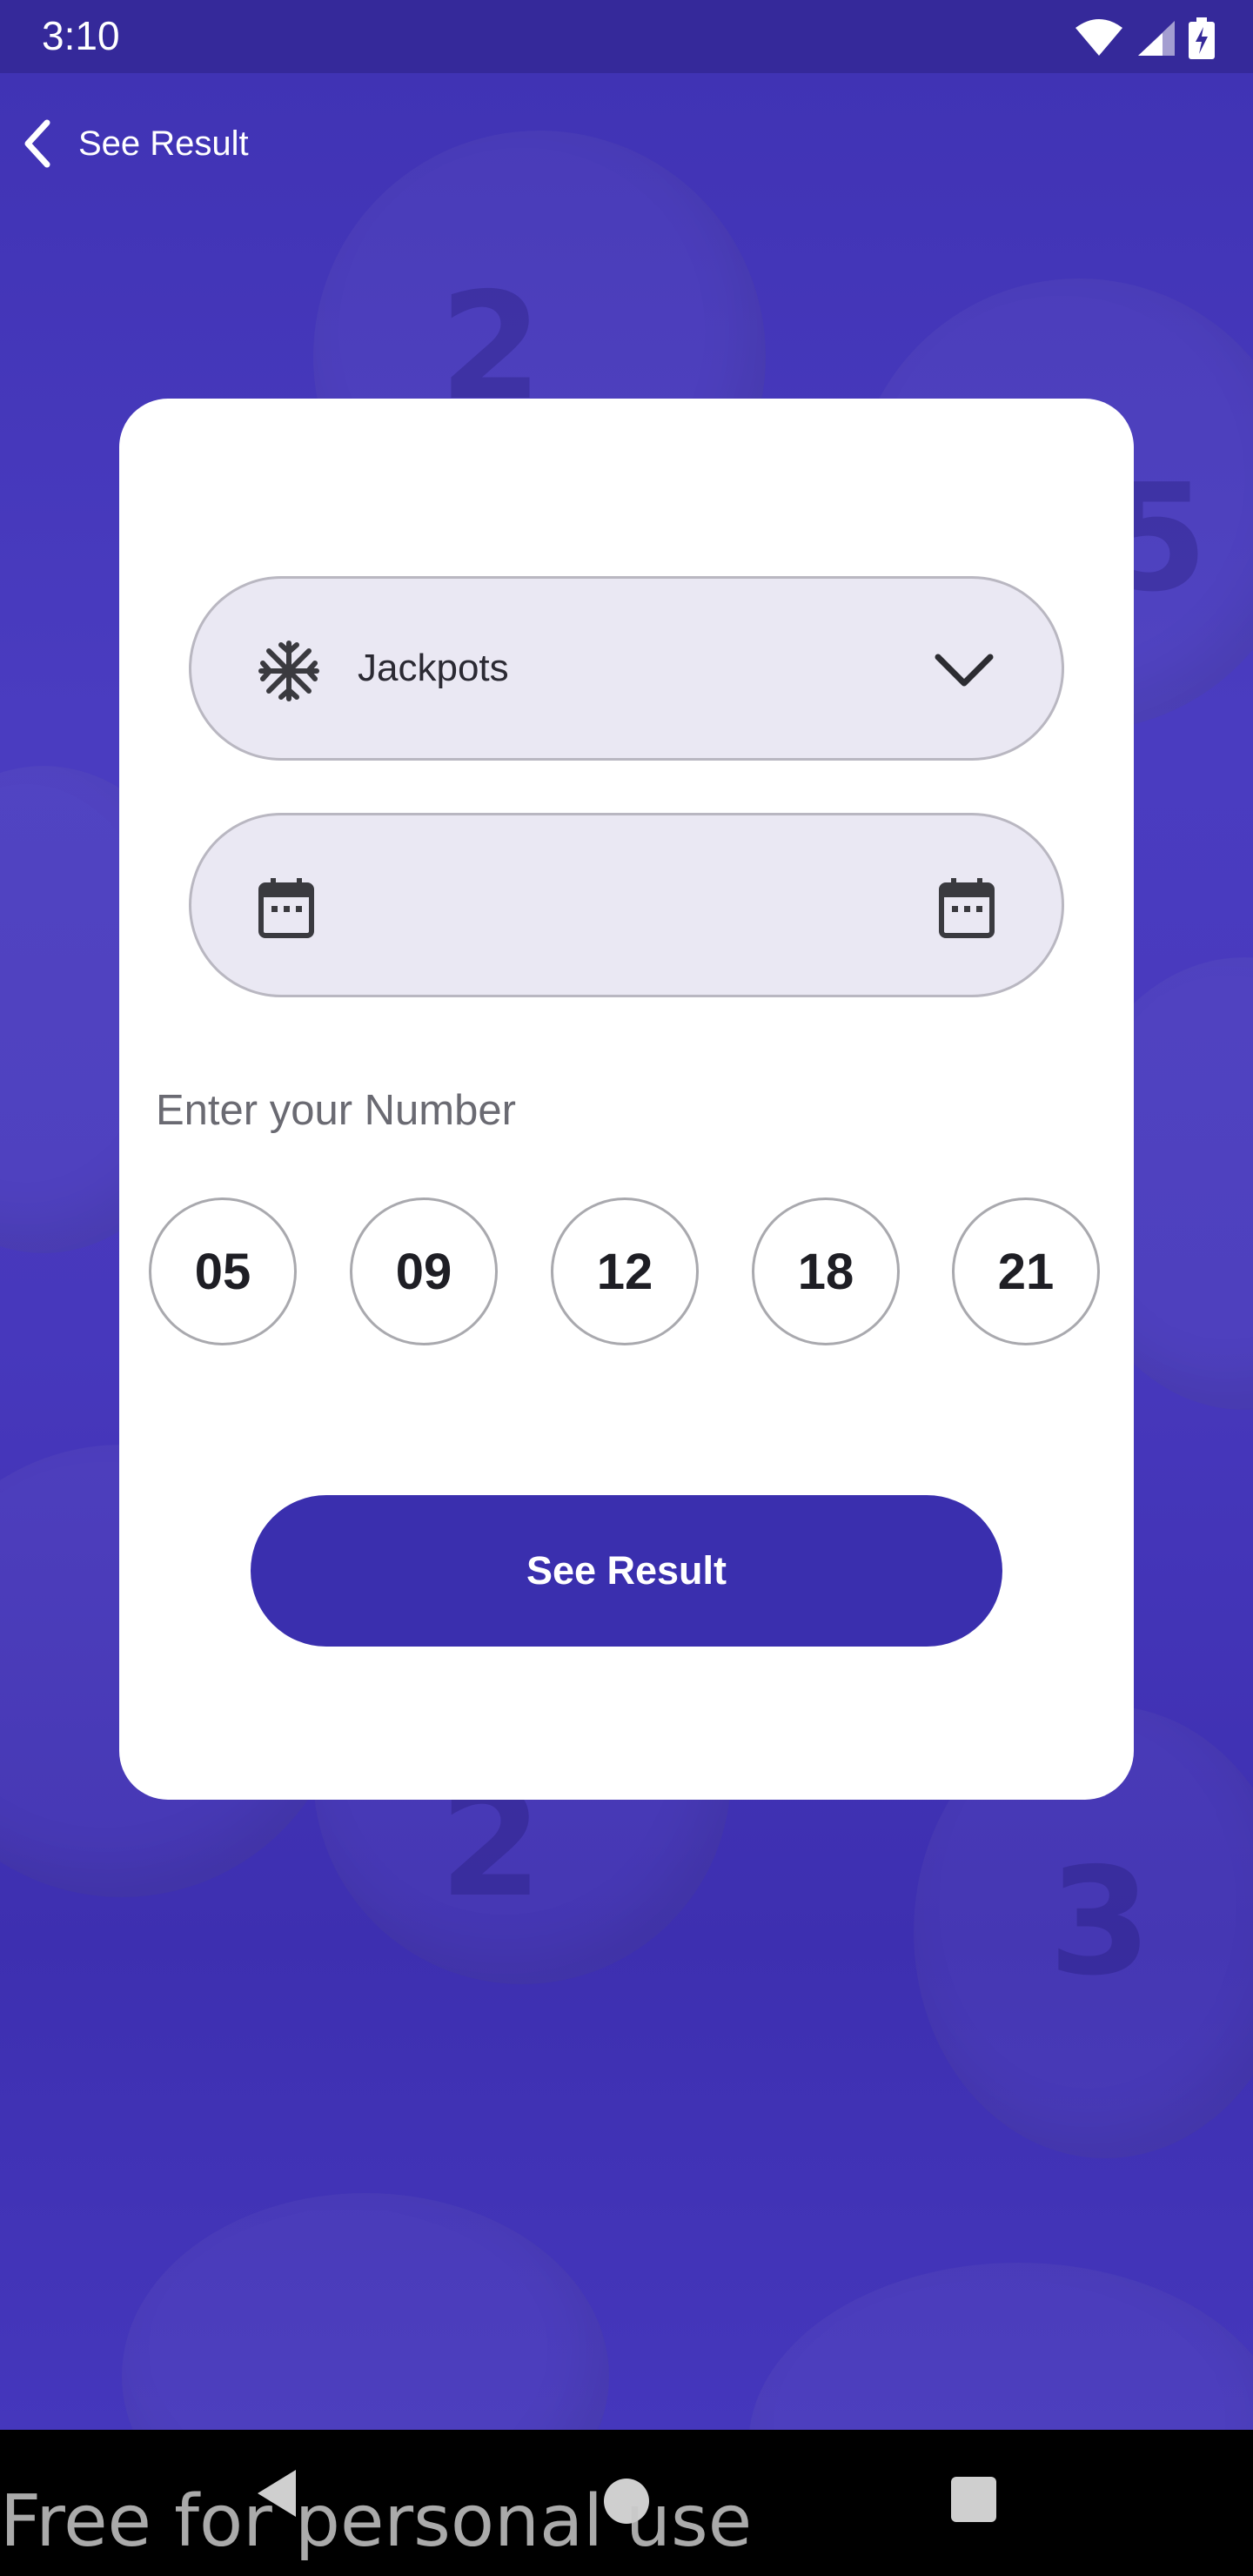 The width and height of the screenshot is (1253, 2576). Describe the element at coordinates (626, 668) in the screenshot. I see `category-dropdown: Jackpots` at that location.